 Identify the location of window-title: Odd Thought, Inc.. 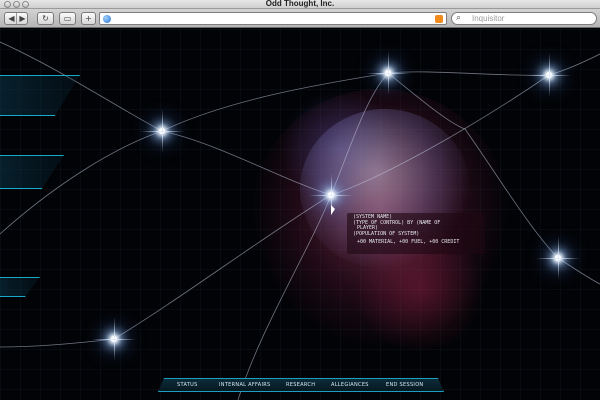
(300, 4).